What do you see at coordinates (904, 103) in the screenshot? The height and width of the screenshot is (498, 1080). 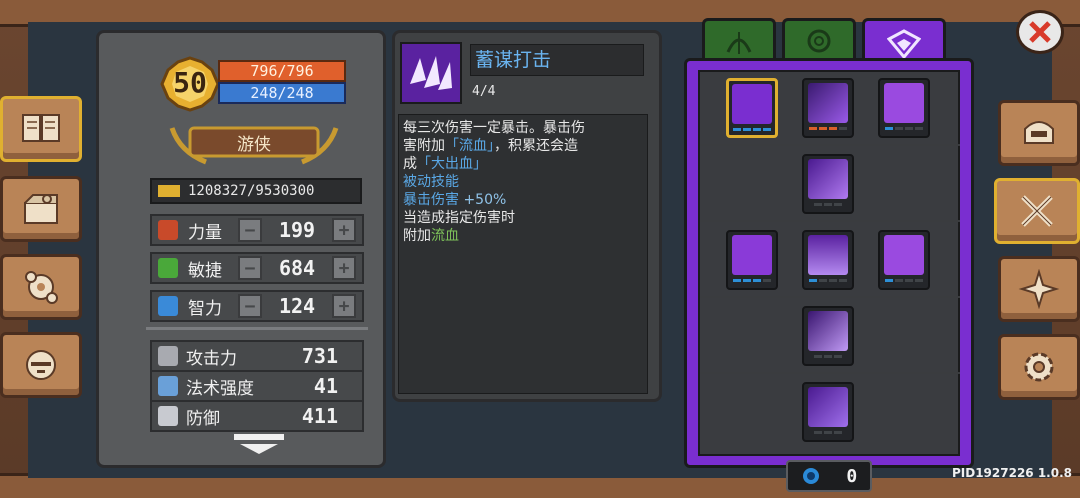 I see `heal-cross-icon` at bounding box center [904, 103].